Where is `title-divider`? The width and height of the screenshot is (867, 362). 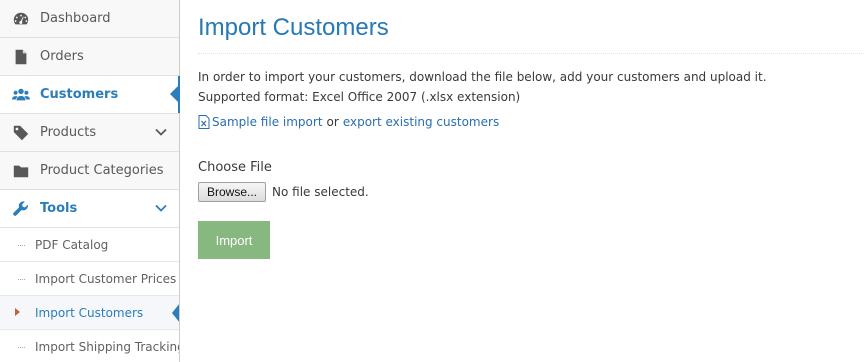 title-divider is located at coordinates (531, 53).